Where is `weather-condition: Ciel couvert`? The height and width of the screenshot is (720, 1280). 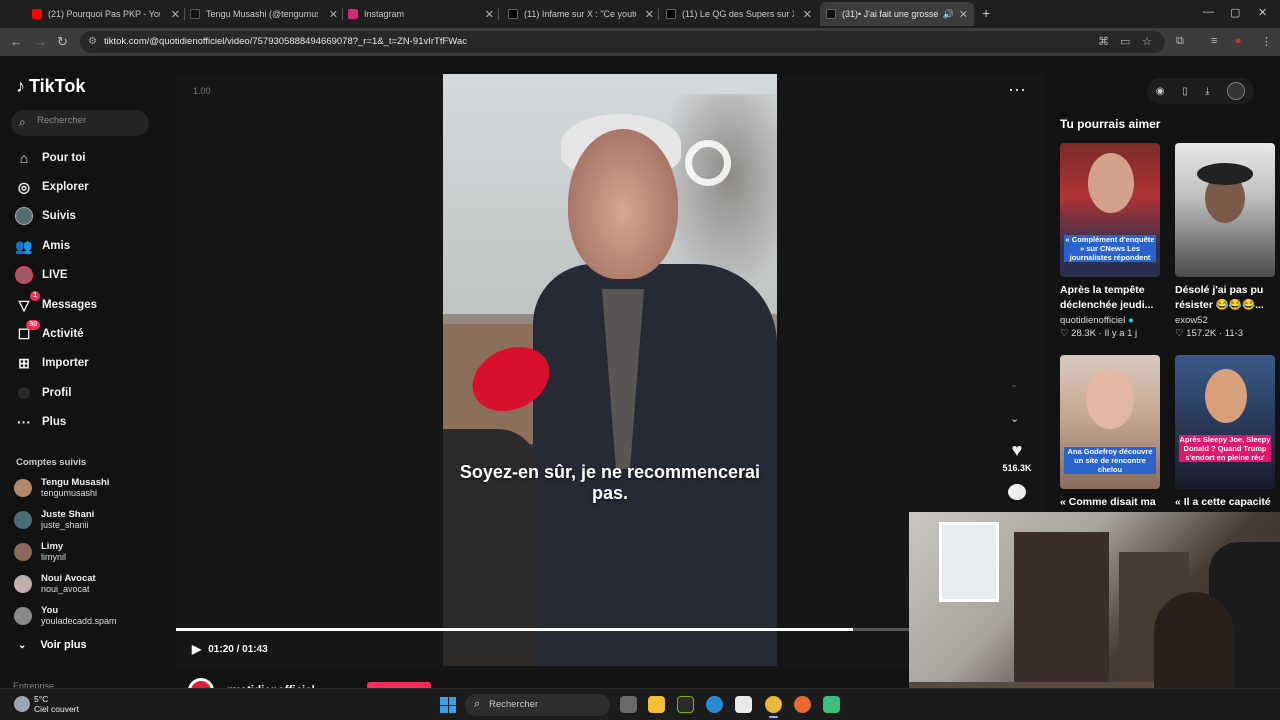 weather-condition: Ciel couvert is located at coordinates (56, 709).